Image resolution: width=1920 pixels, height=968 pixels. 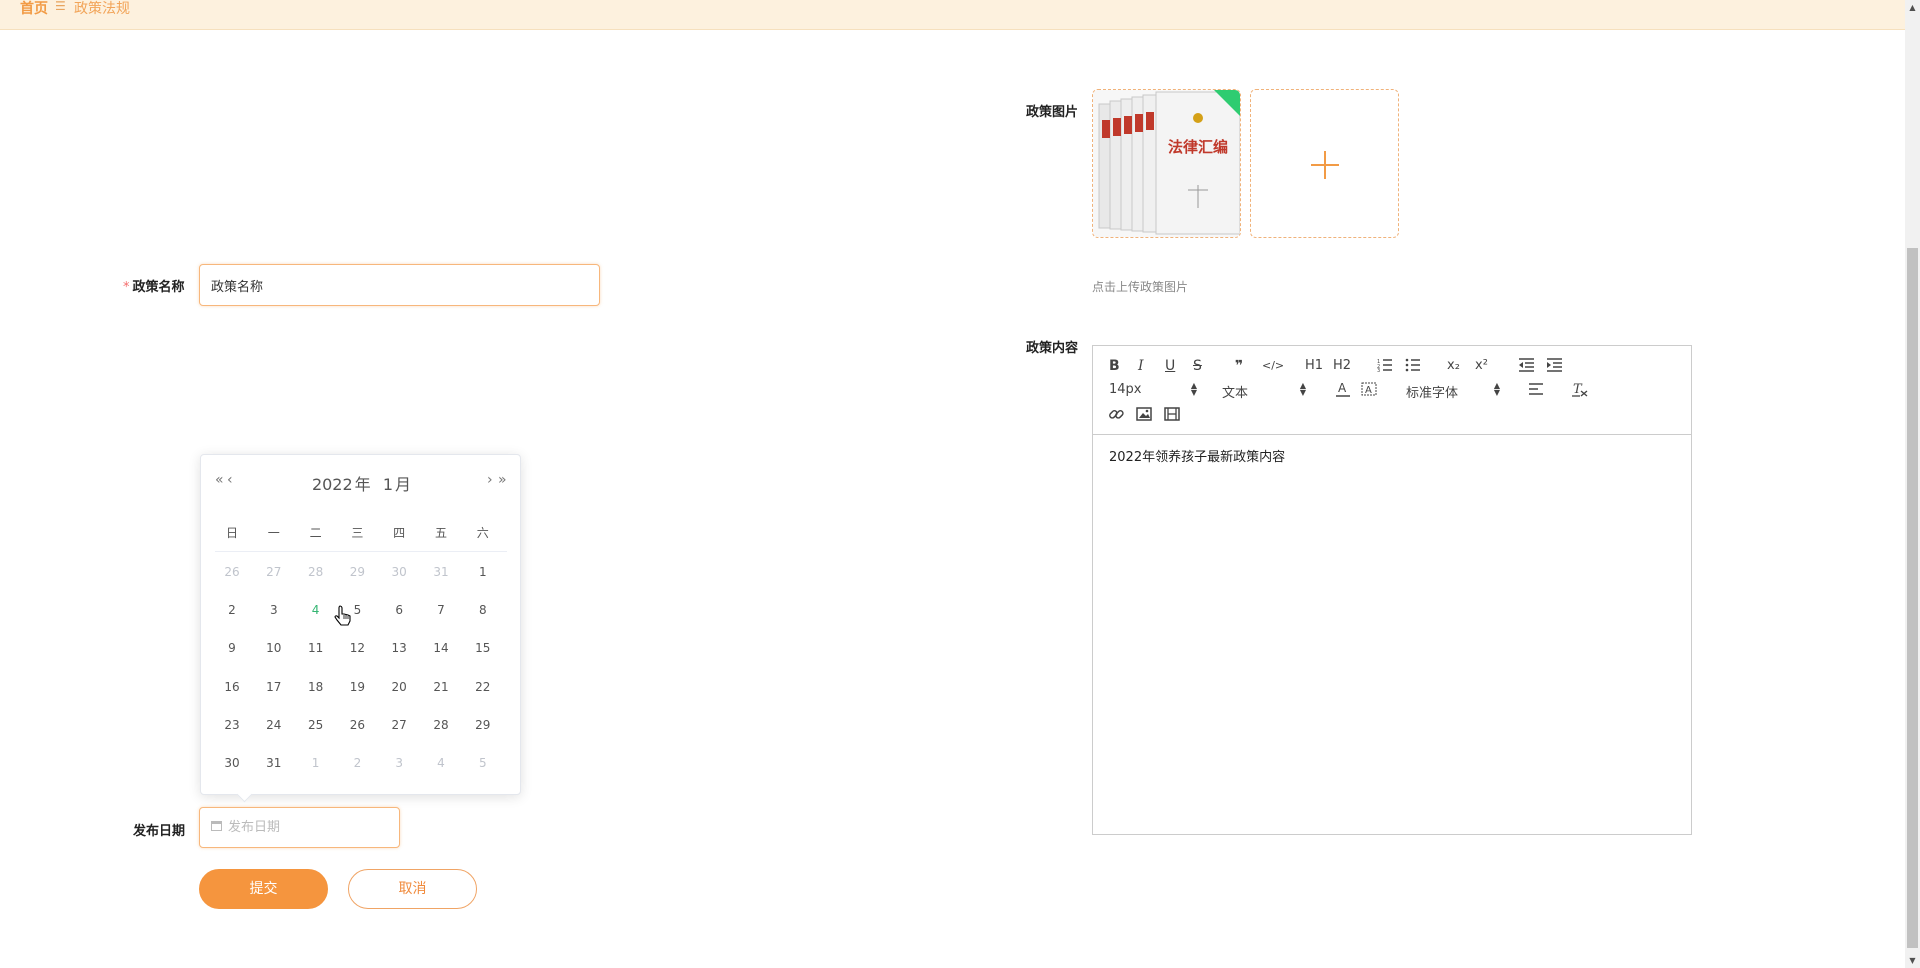 I want to click on align-icon, so click(x=1537, y=390).